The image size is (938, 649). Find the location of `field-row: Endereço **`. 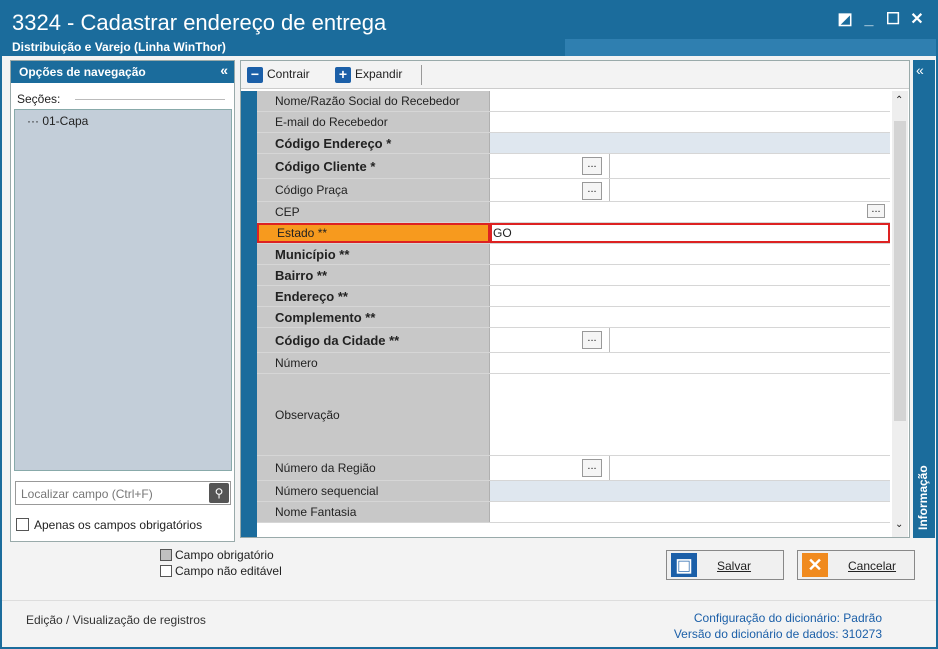

field-row: Endereço ** is located at coordinates (573, 296).